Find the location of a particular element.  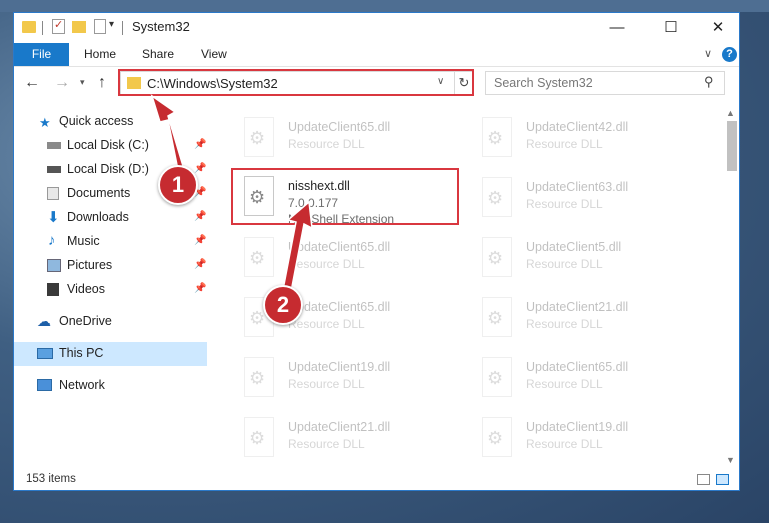

step-2-badge: 2 is located at coordinates (283, 305).